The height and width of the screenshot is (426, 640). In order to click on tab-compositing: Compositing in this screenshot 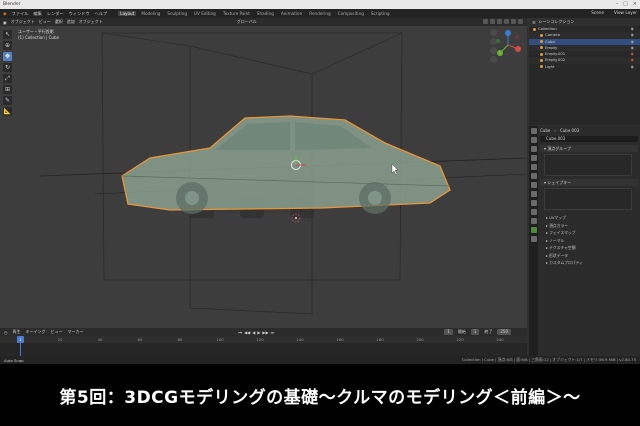, I will do `click(351, 13)`.